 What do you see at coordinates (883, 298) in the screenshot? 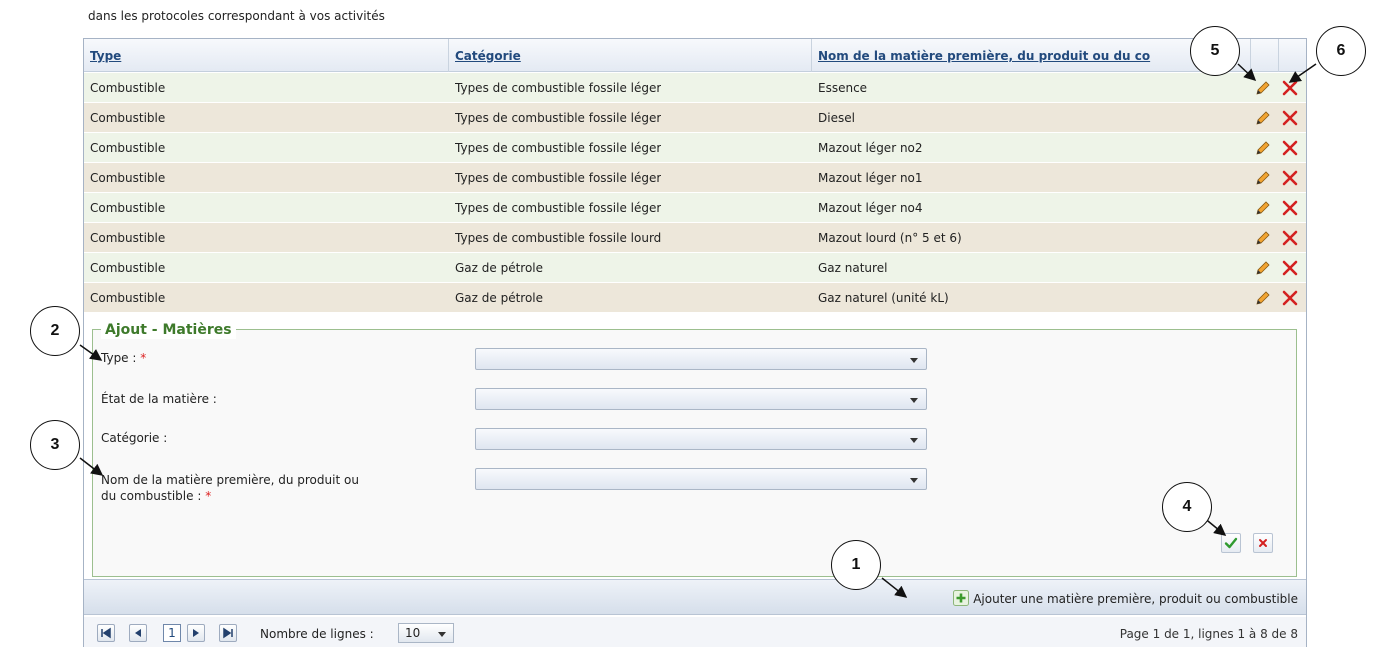
I see `cell-nom: Gaz naturel (unité kL)` at bounding box center [883, 298].